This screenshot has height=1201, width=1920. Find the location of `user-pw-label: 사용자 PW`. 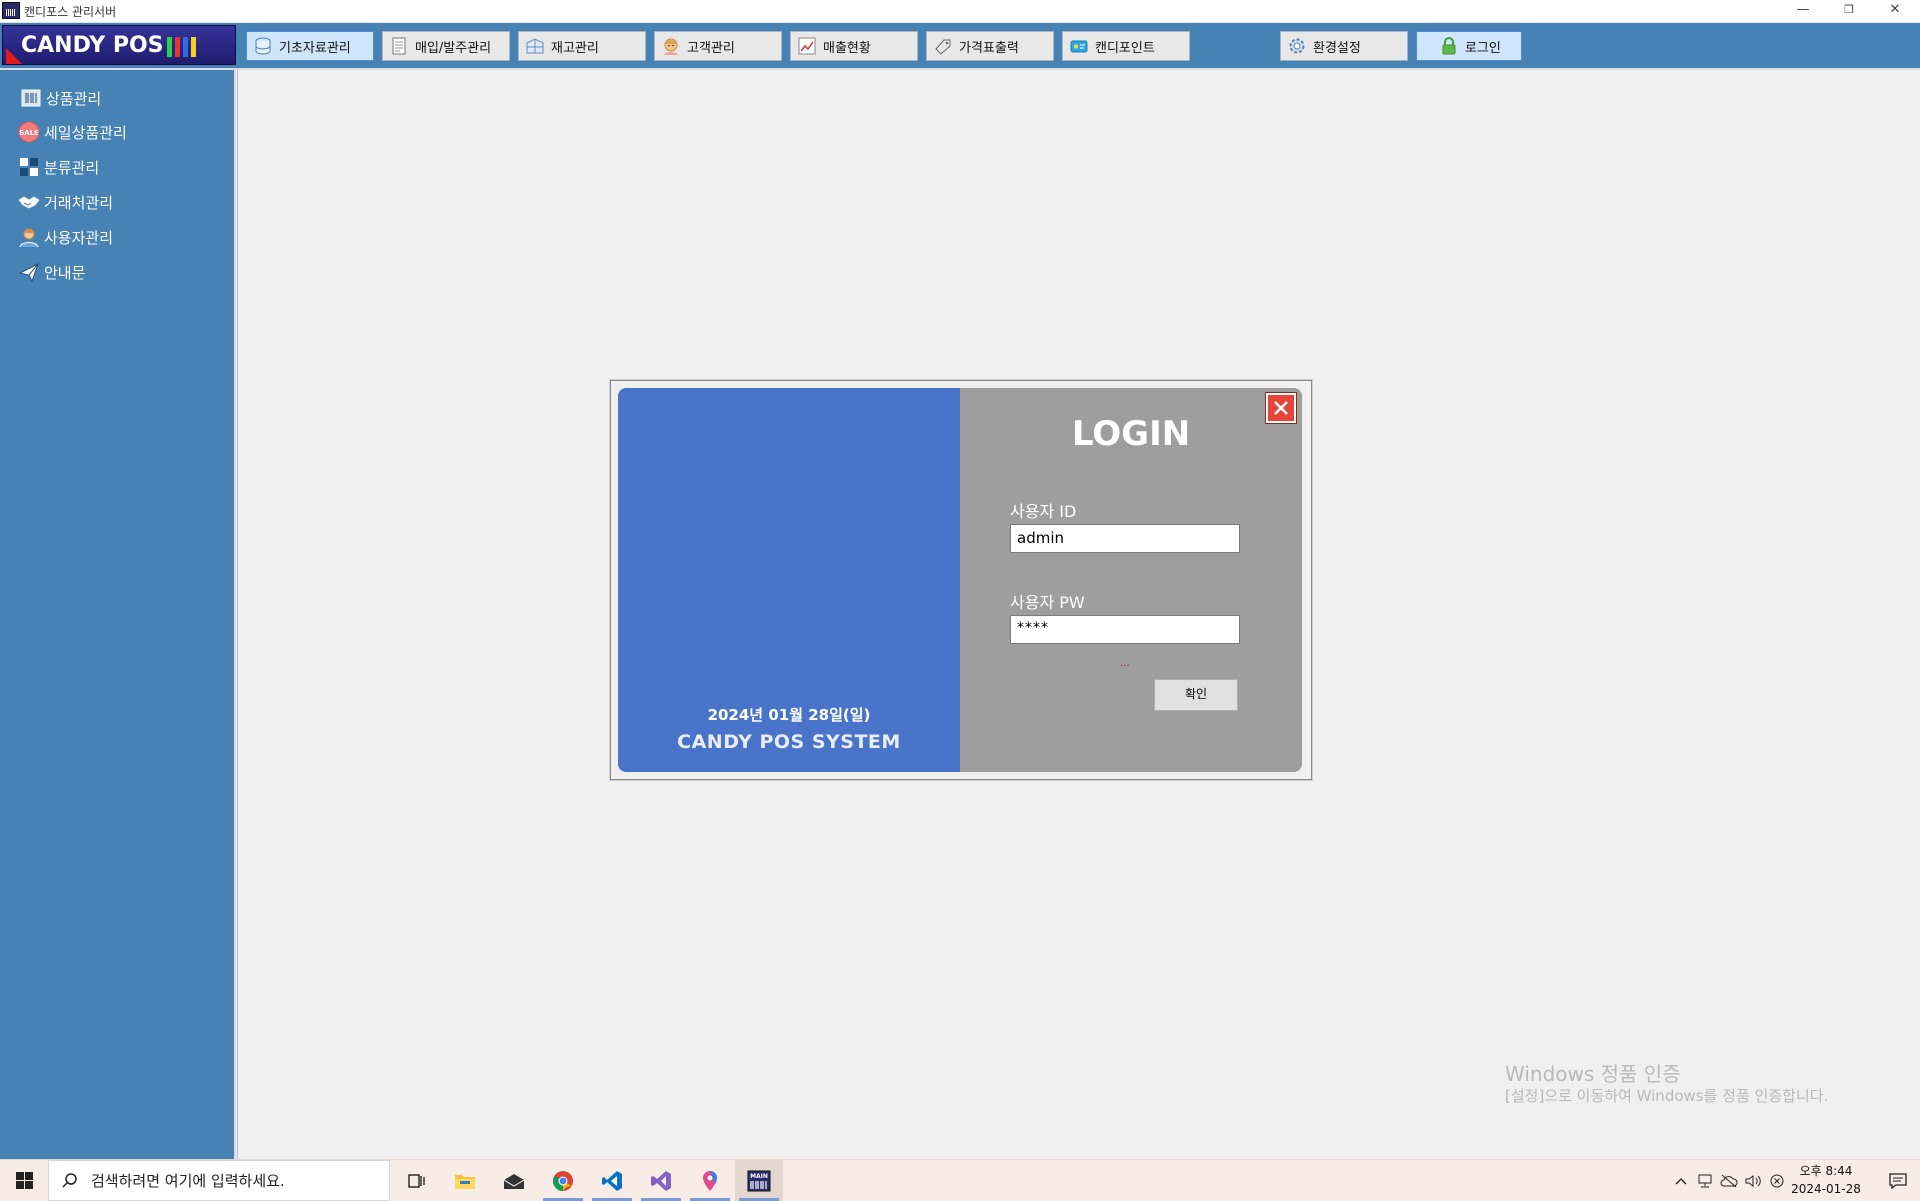

user-pw-label: 사용자 PW is located at coordinates (1047, 602).